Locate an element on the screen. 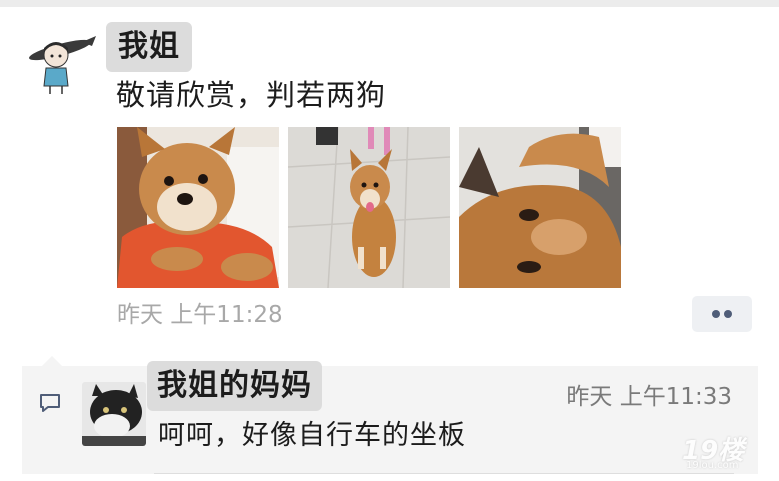 The image size is (779, 481). comment-time: 昨天 上午11:33 is located at coordinates (649, 397).